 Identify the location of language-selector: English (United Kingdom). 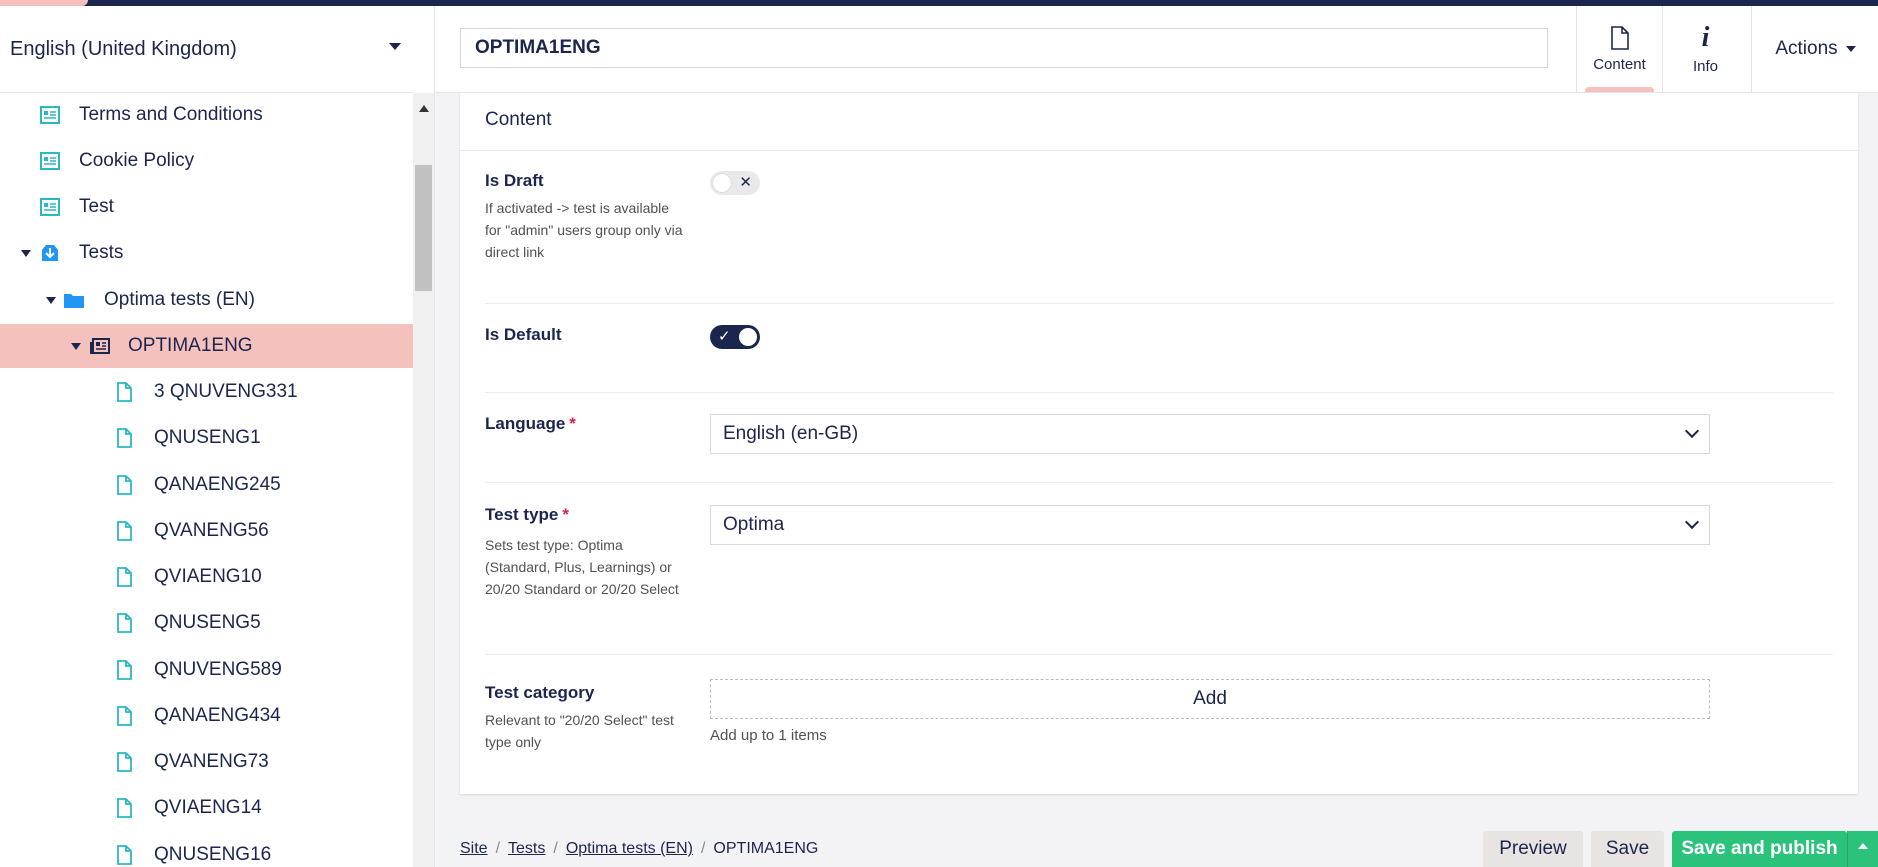
(206, 49).